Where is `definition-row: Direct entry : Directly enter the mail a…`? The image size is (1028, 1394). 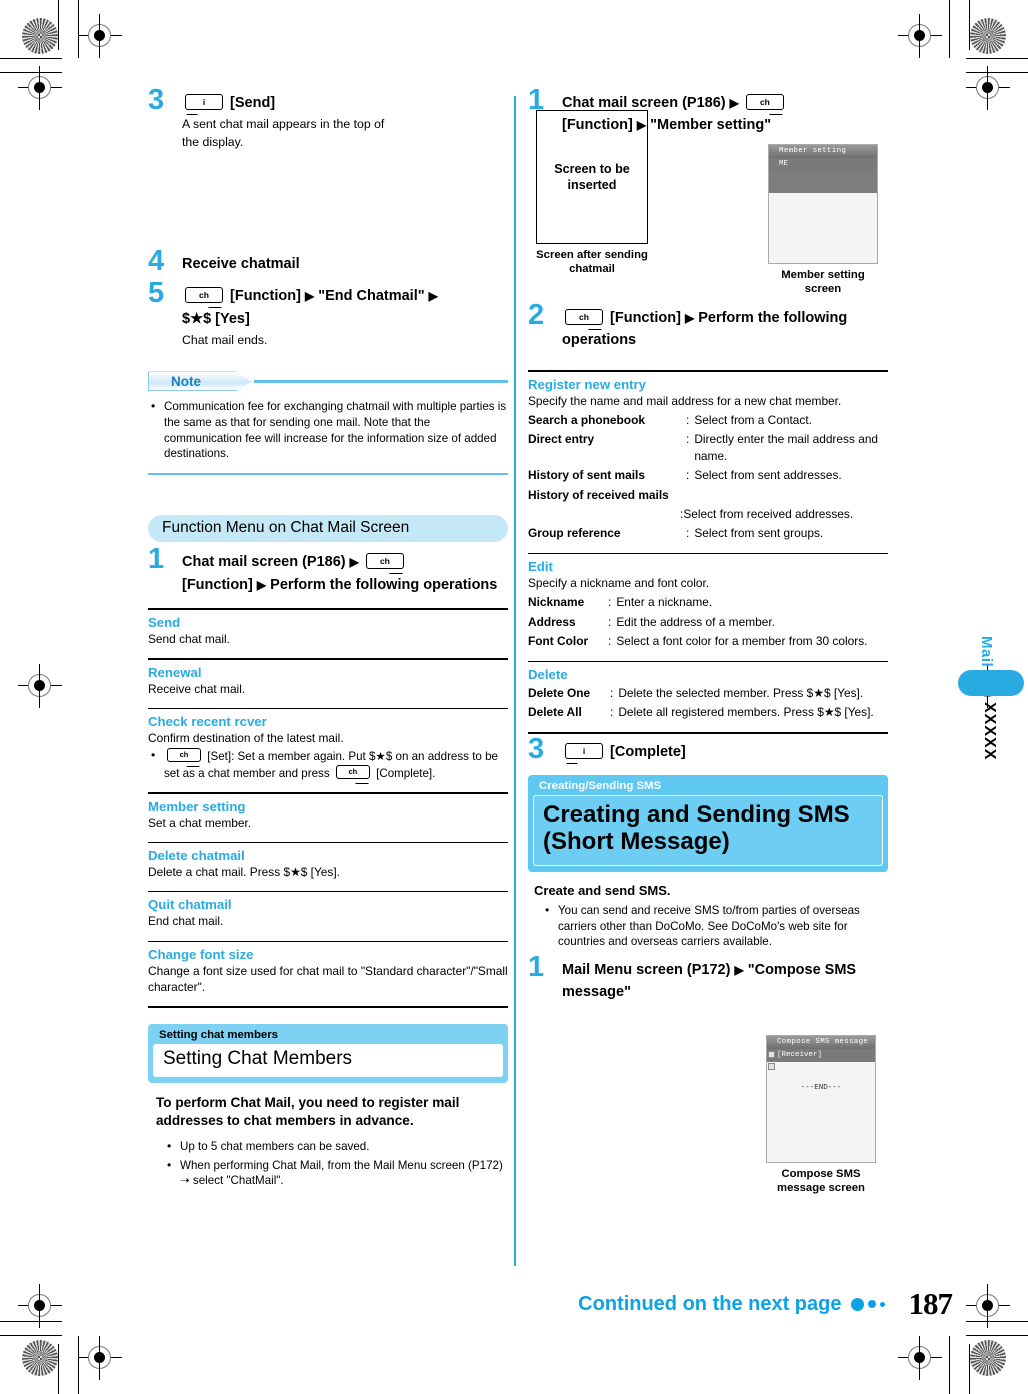 definition-row: Direct entry : Directly enter the mail a… is located at coordinates (708, 447).